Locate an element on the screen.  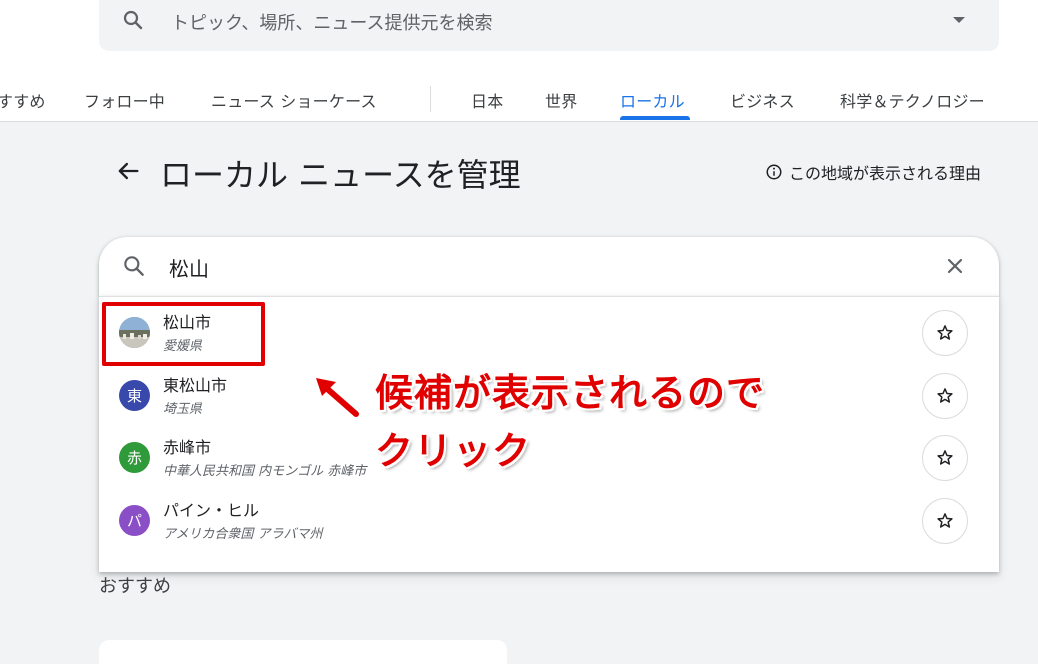
letter-avatar: 東 is located at coordinates (134, 395).